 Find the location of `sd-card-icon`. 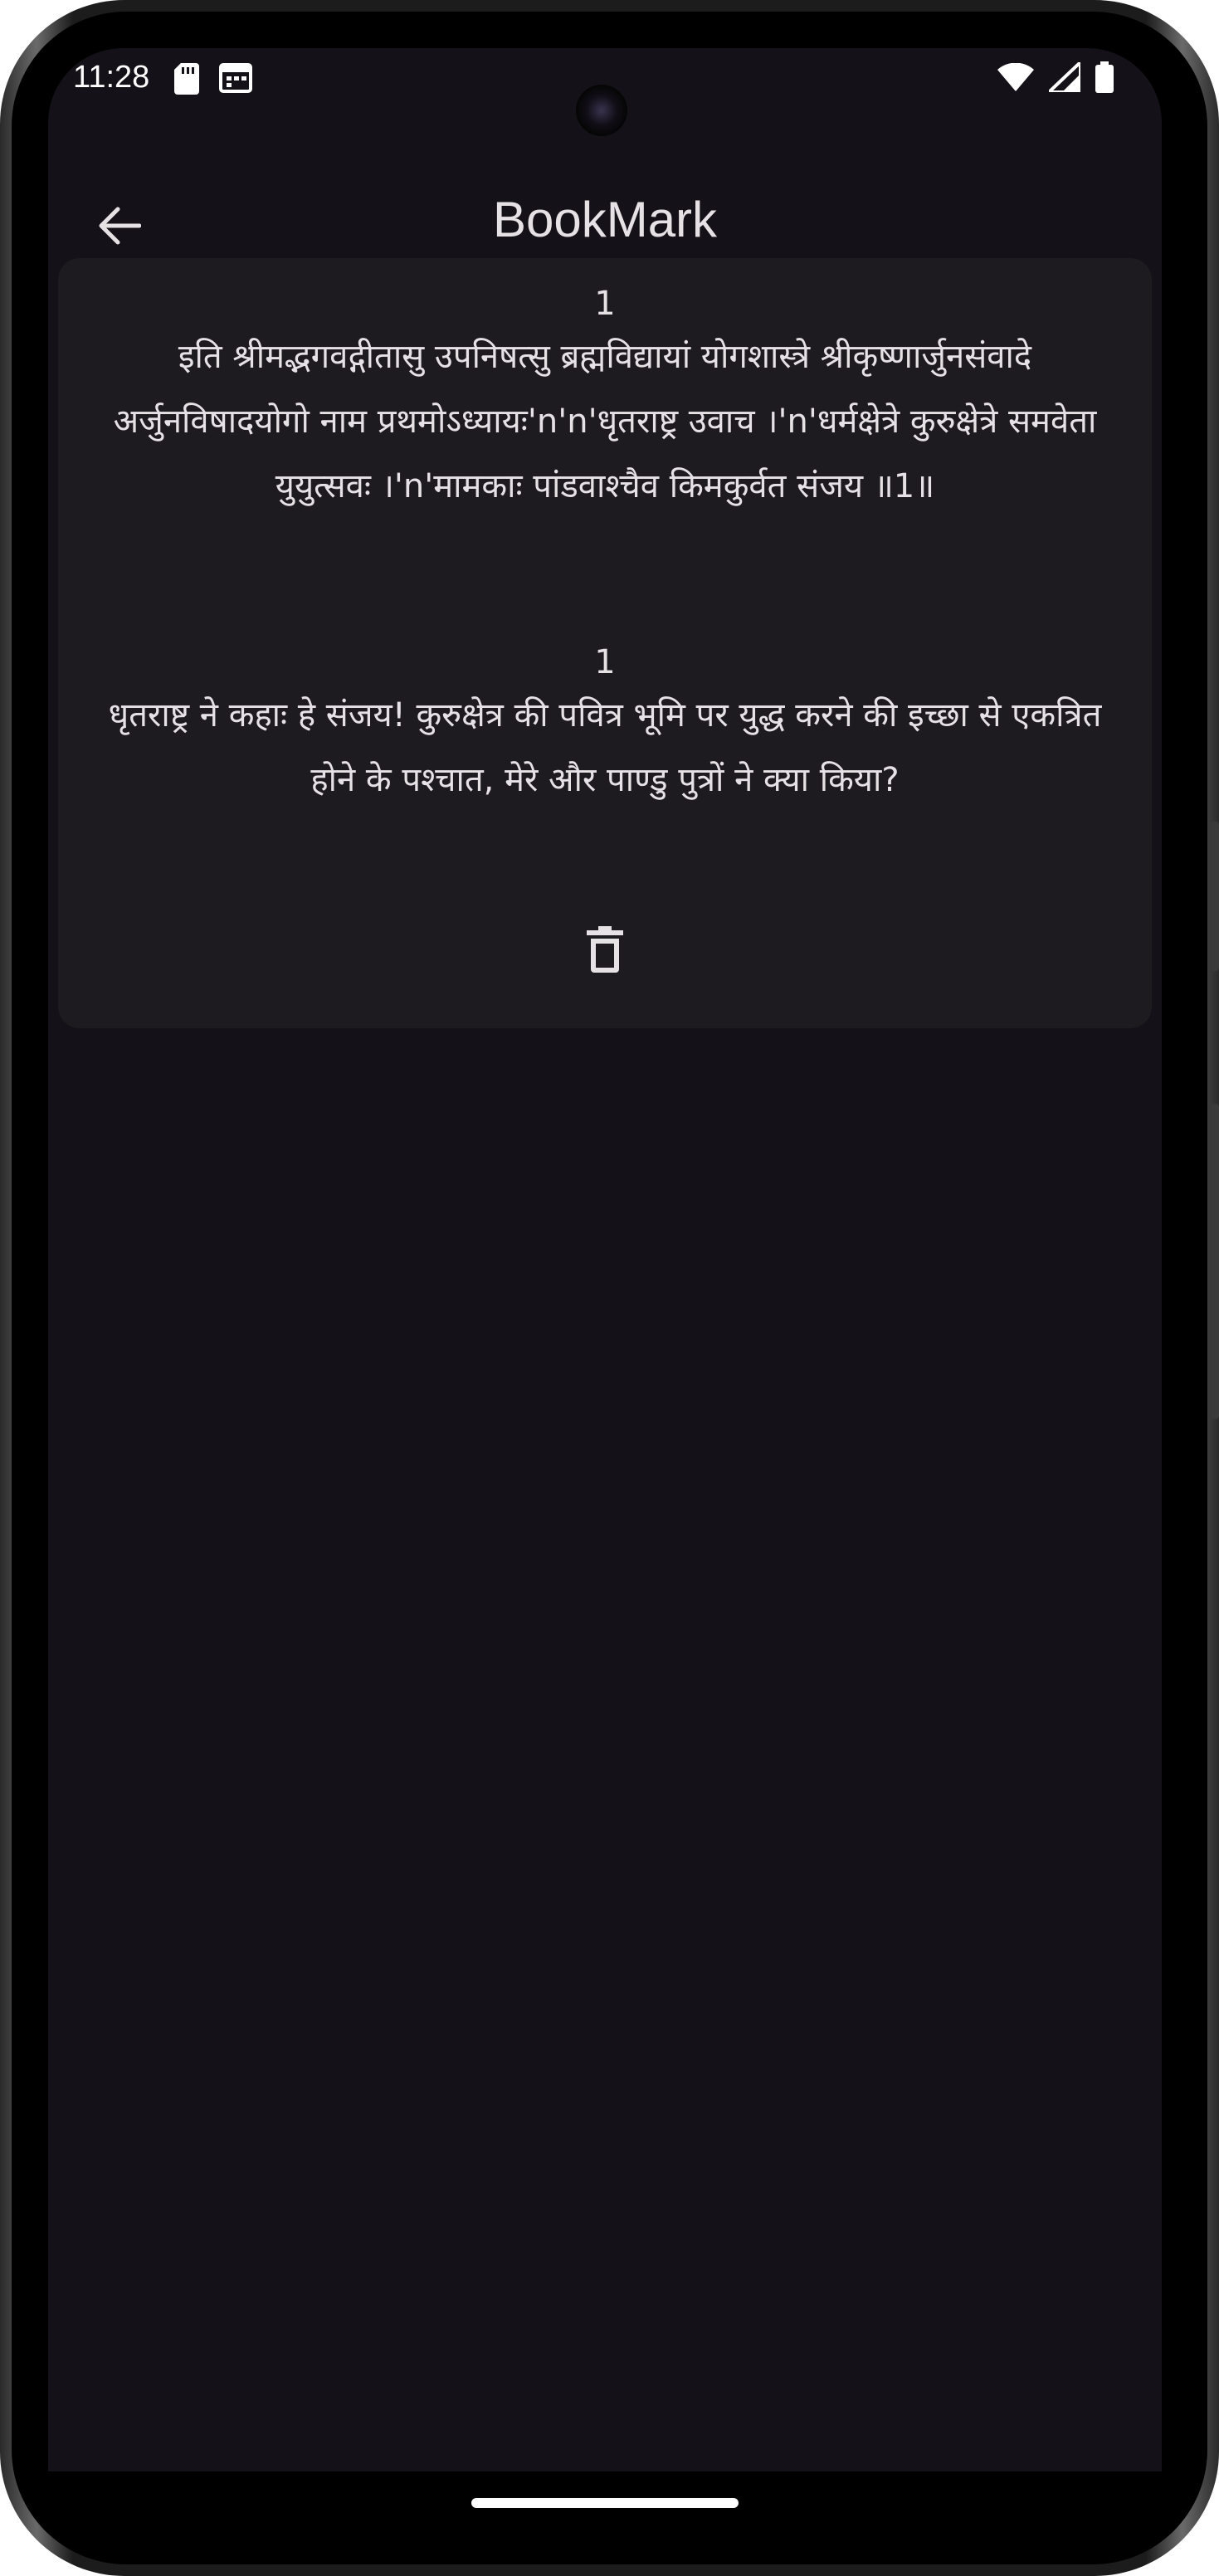

sd-card-icon is located at coordinates (187, 80).